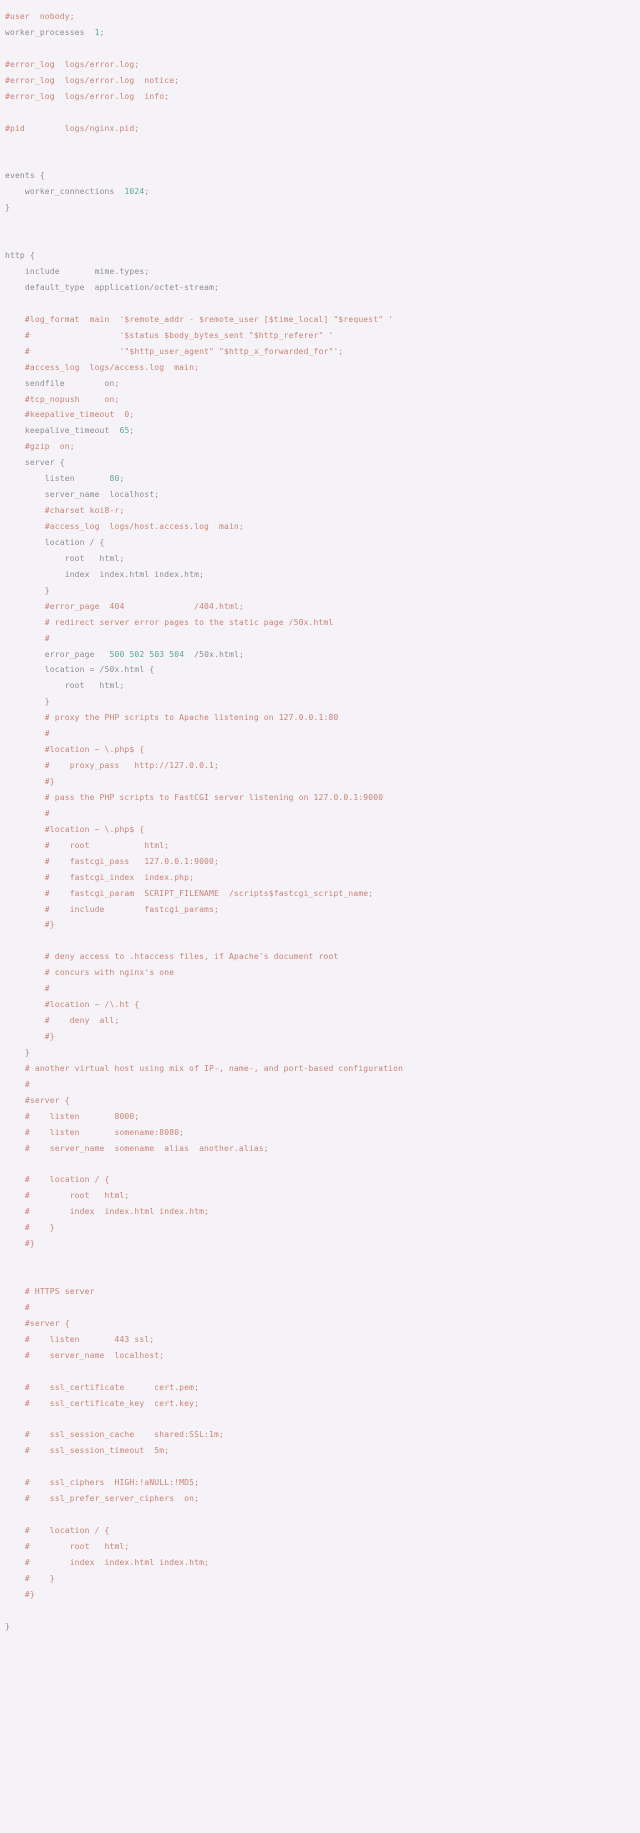 The height and width of the screenshot is (1833, 640). I want to click on code-token-code: root html;, so click(65, 558).